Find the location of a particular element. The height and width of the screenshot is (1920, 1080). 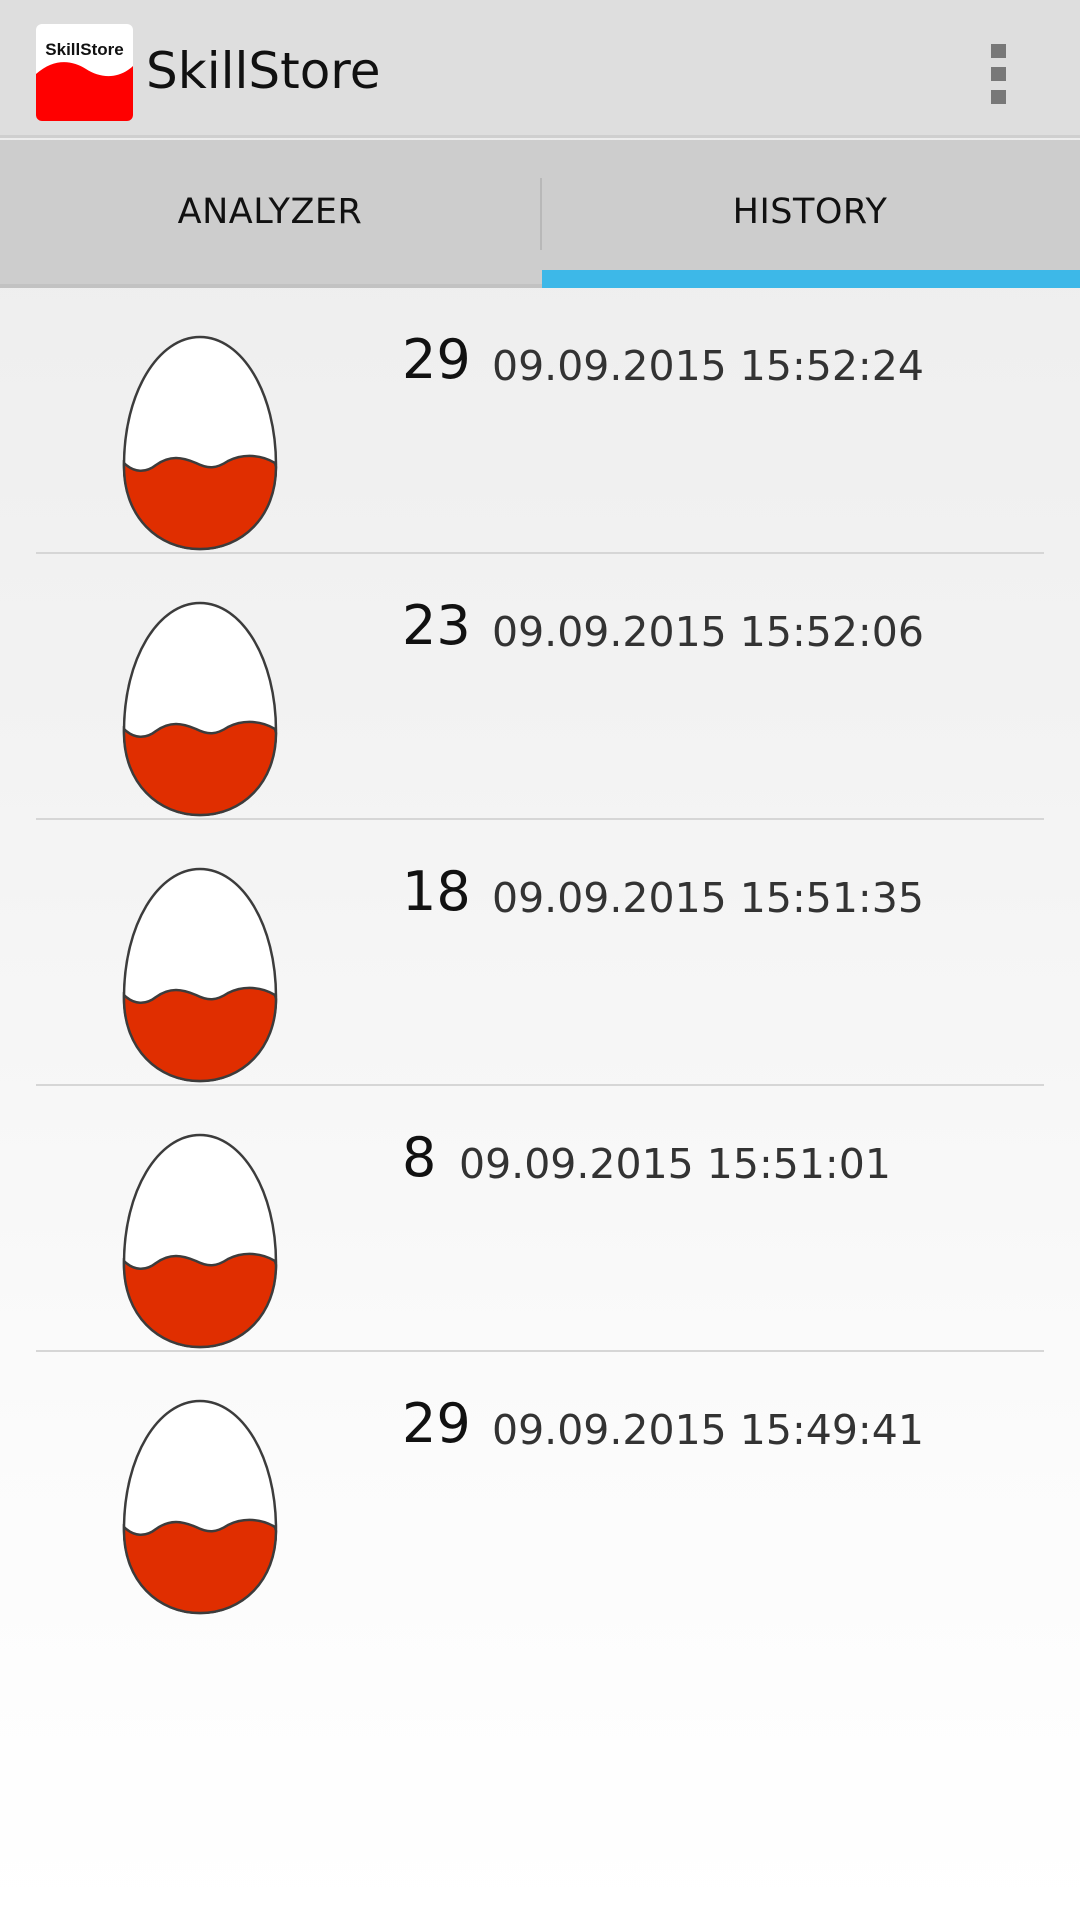

overflow-menu-icon is located at coordinates (998, 75).